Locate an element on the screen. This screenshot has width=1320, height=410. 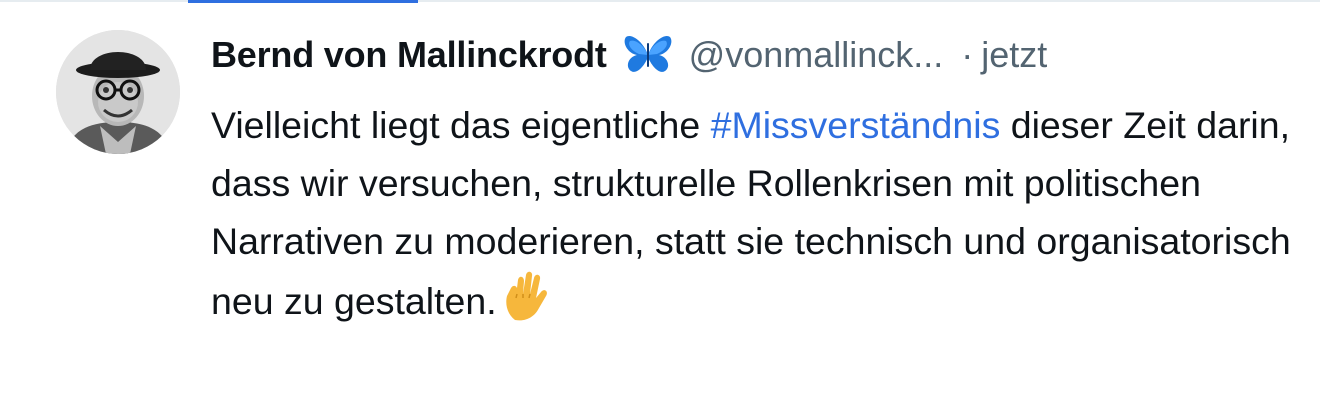
post-timestamp: jetzt is located at coordinates (1014, 55).